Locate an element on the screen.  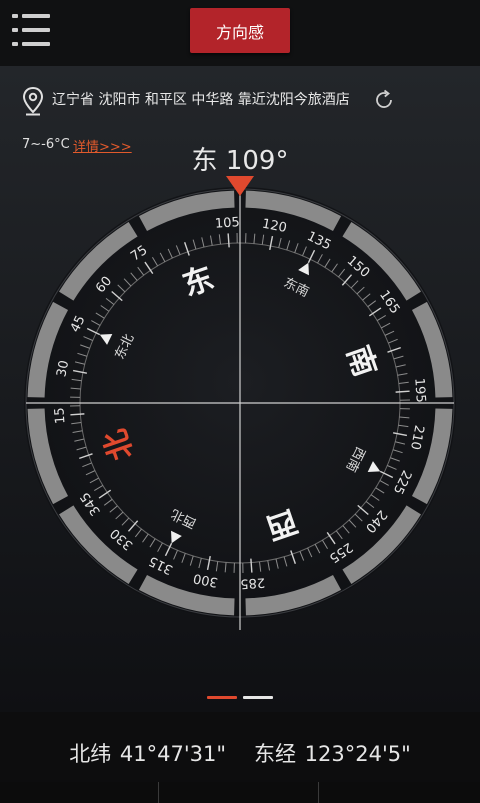
degree-label: 285 is located at coordinates (253, 582).